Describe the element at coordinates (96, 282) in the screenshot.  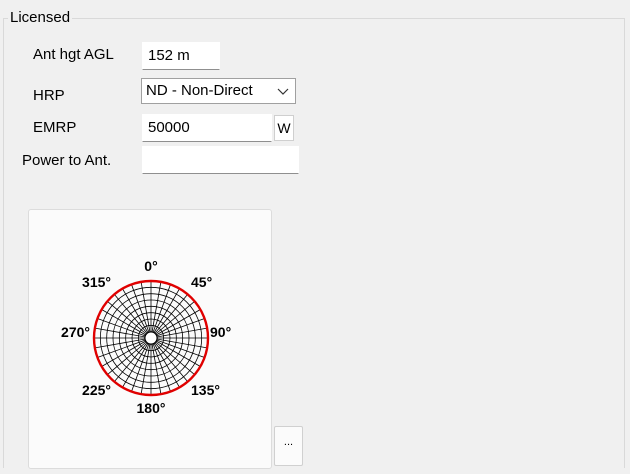
I see `label-315: 315°` at that location.